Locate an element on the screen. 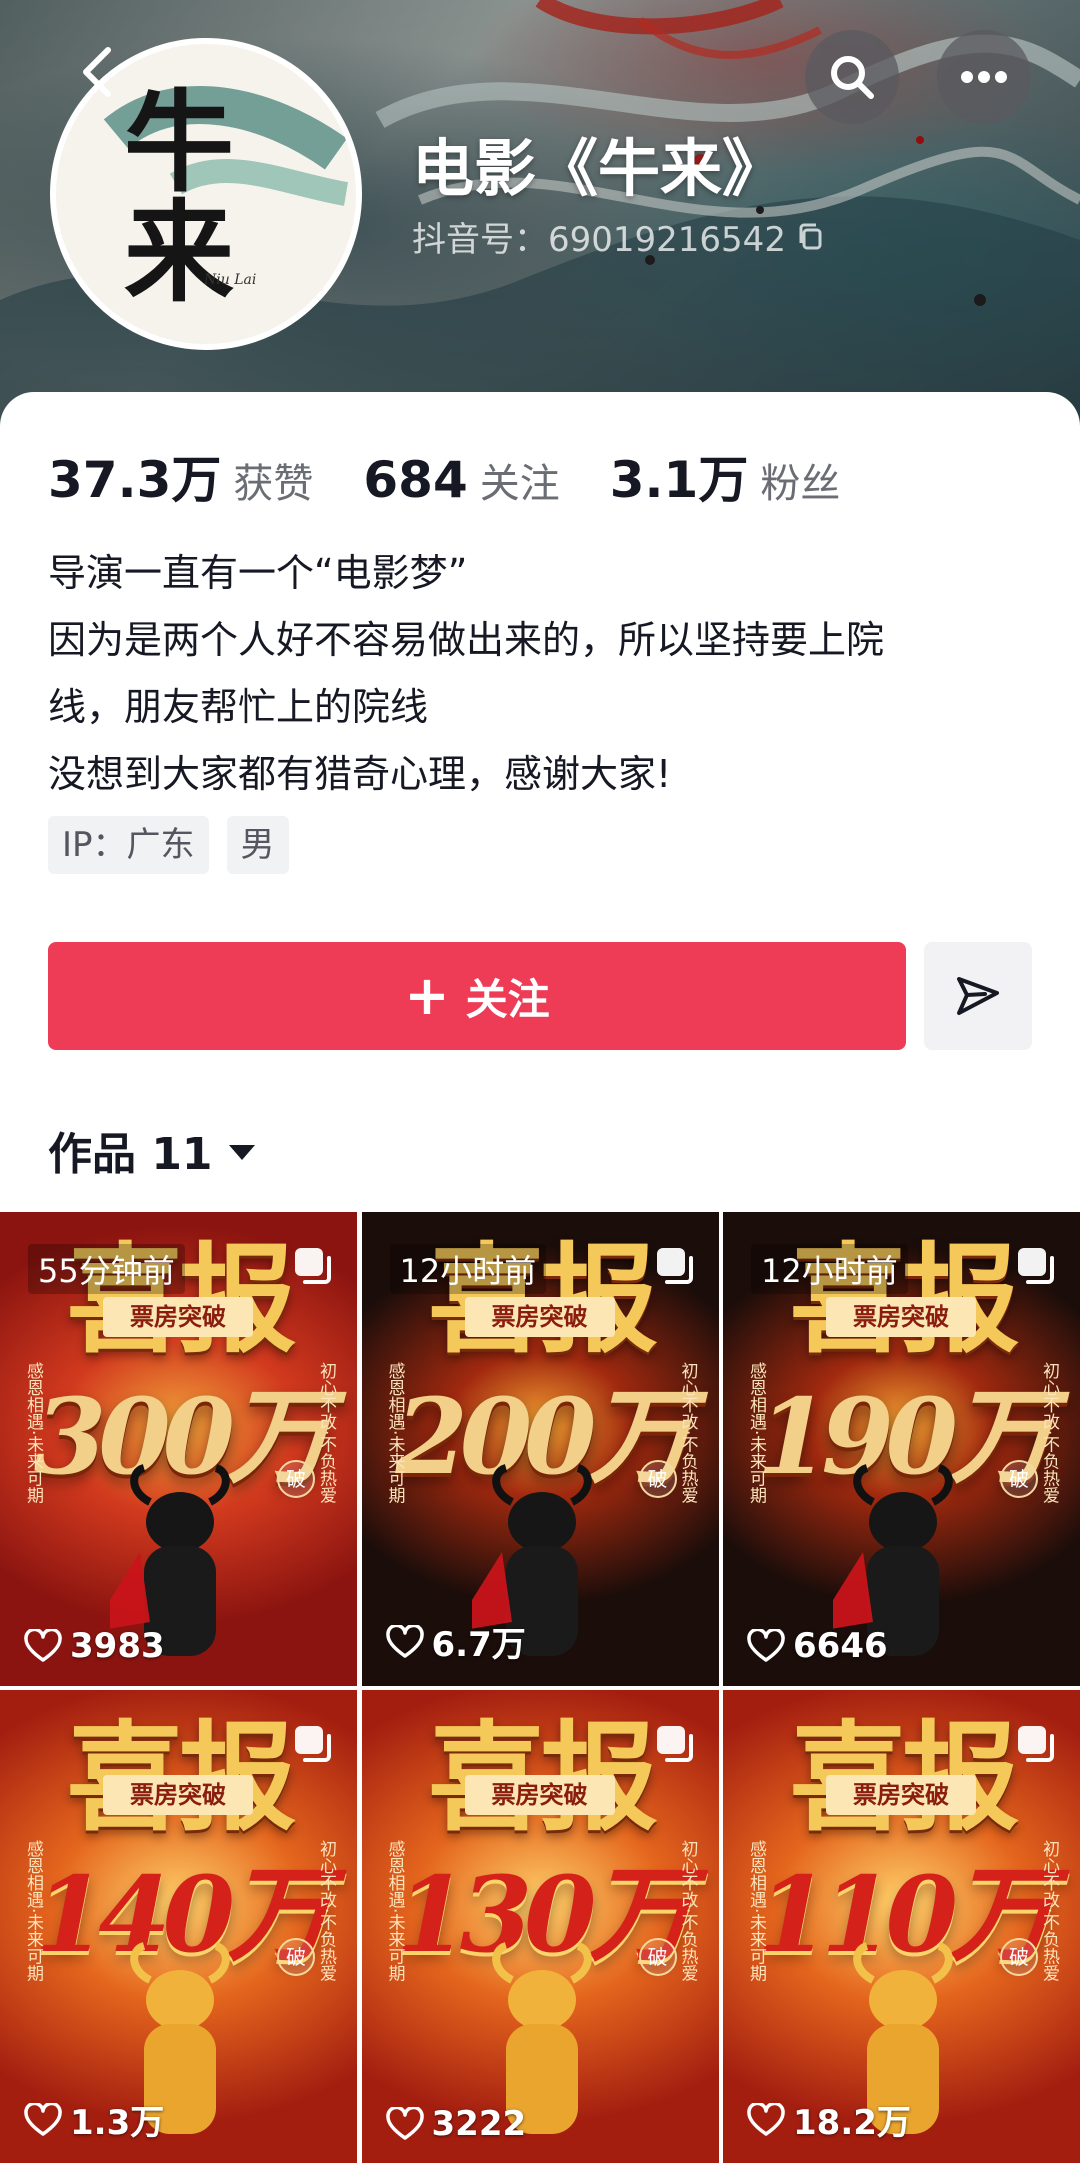 This screenshot has height=2163, width=1080. post-time-badge: 55分钟前 is located at coordinates (106, 1269).